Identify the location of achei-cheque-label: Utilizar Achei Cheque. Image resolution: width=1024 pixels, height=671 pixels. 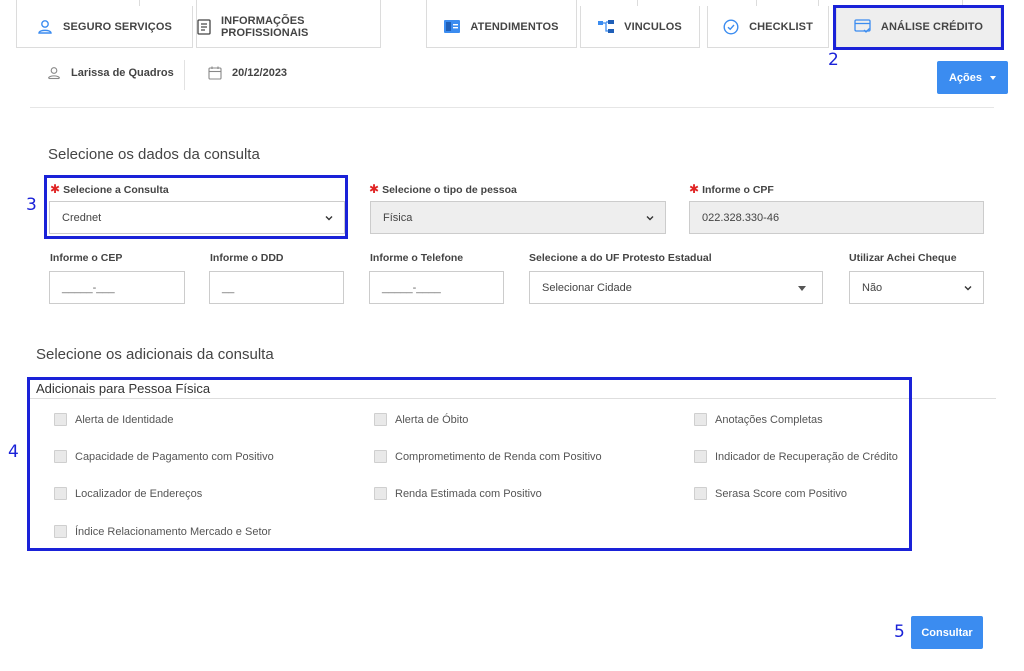
(903, 258).